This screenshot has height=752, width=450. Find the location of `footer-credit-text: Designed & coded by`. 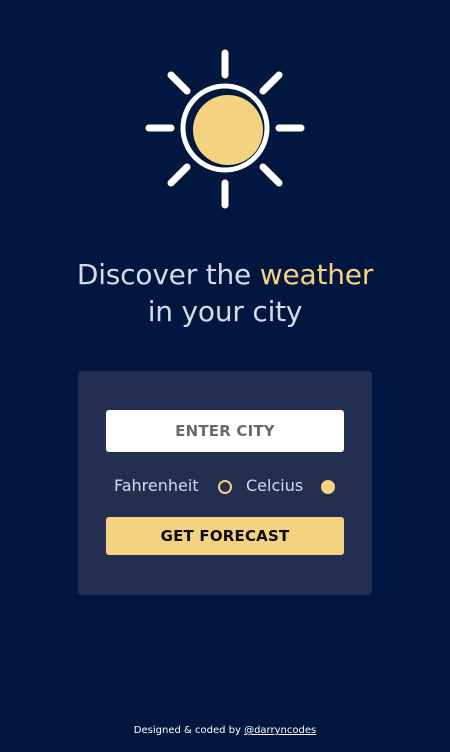

footer-credit-text: Designed & coded by is located at coordinates (187, 730).